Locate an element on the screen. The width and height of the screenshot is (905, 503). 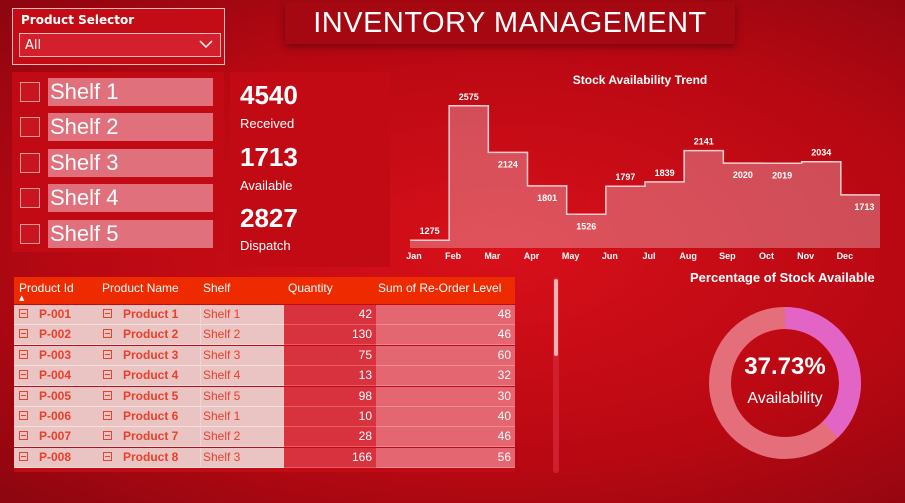
cell-product-name: Product 1 is located at coordinates (151, 314).